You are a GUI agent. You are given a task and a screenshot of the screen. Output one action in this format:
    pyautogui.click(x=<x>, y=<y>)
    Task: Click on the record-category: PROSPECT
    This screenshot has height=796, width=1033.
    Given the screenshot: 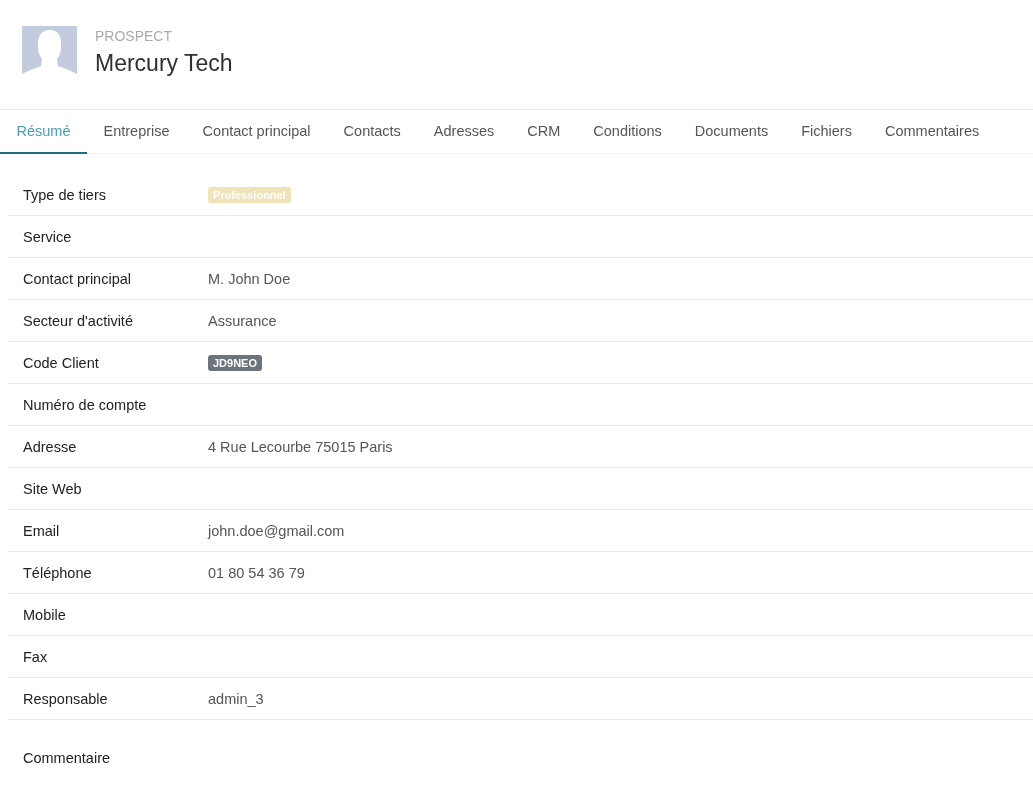 What is the action you would take?
    pyautogui.click(x=134, y=36)
    